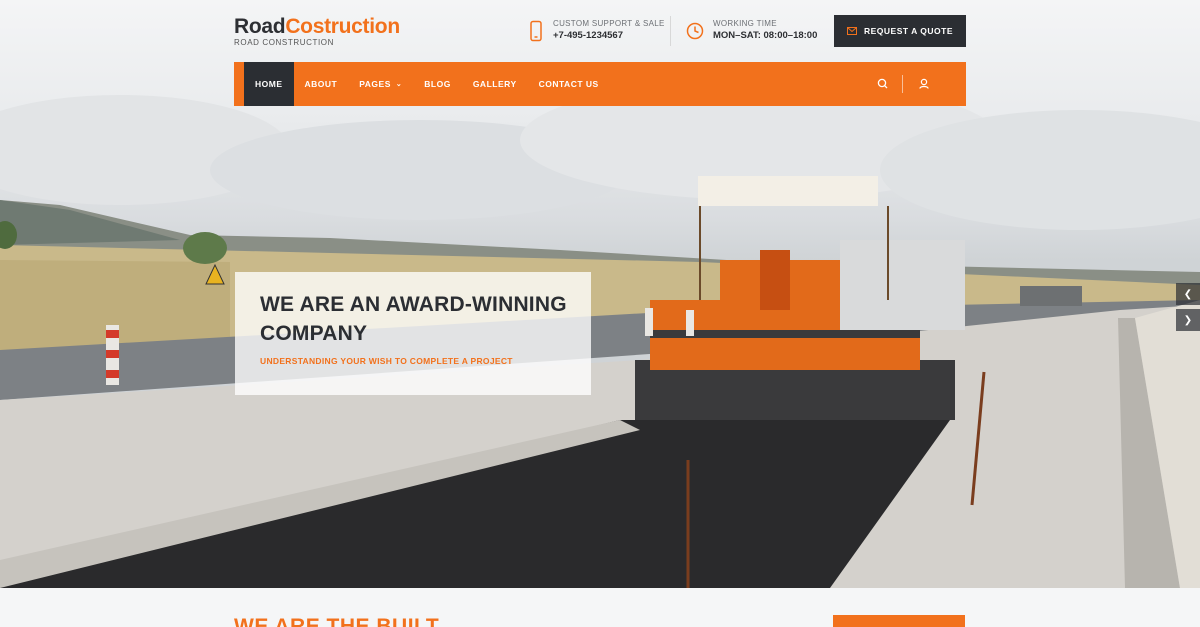  I want to click on nav-item-label: ABOUT, so click(321, 84).